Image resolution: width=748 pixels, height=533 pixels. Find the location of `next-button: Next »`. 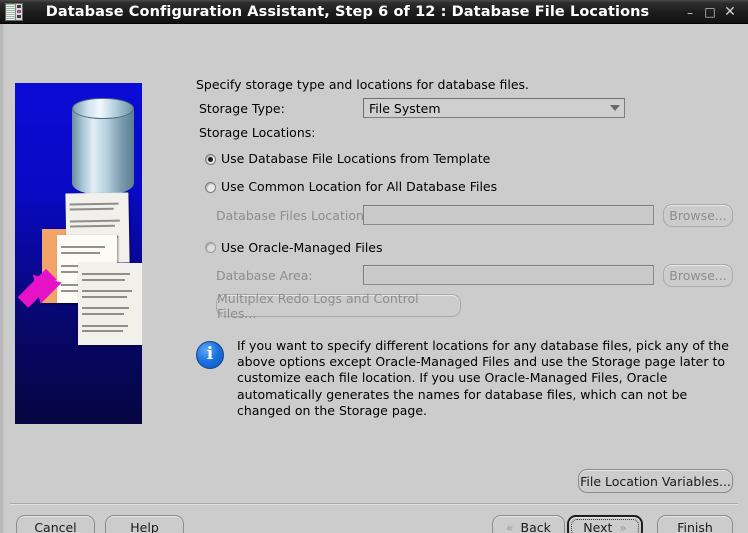

next-button: Next » is located at coordinates (605, 524).